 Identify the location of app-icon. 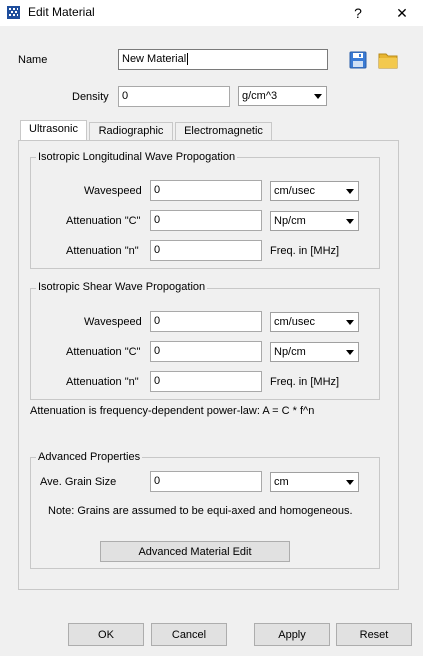
(13, 12).